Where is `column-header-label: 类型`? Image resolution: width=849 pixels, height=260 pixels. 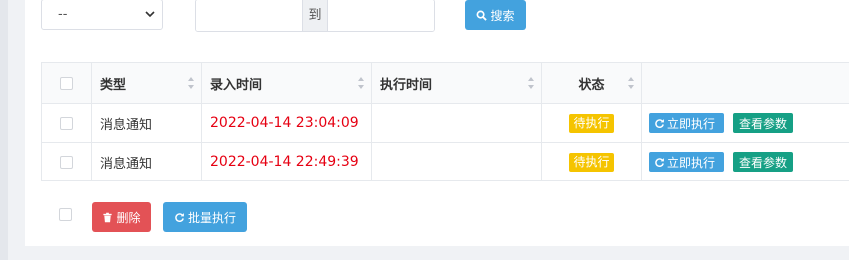 column-header-label: 类型 is located at coordinates (113, 85).